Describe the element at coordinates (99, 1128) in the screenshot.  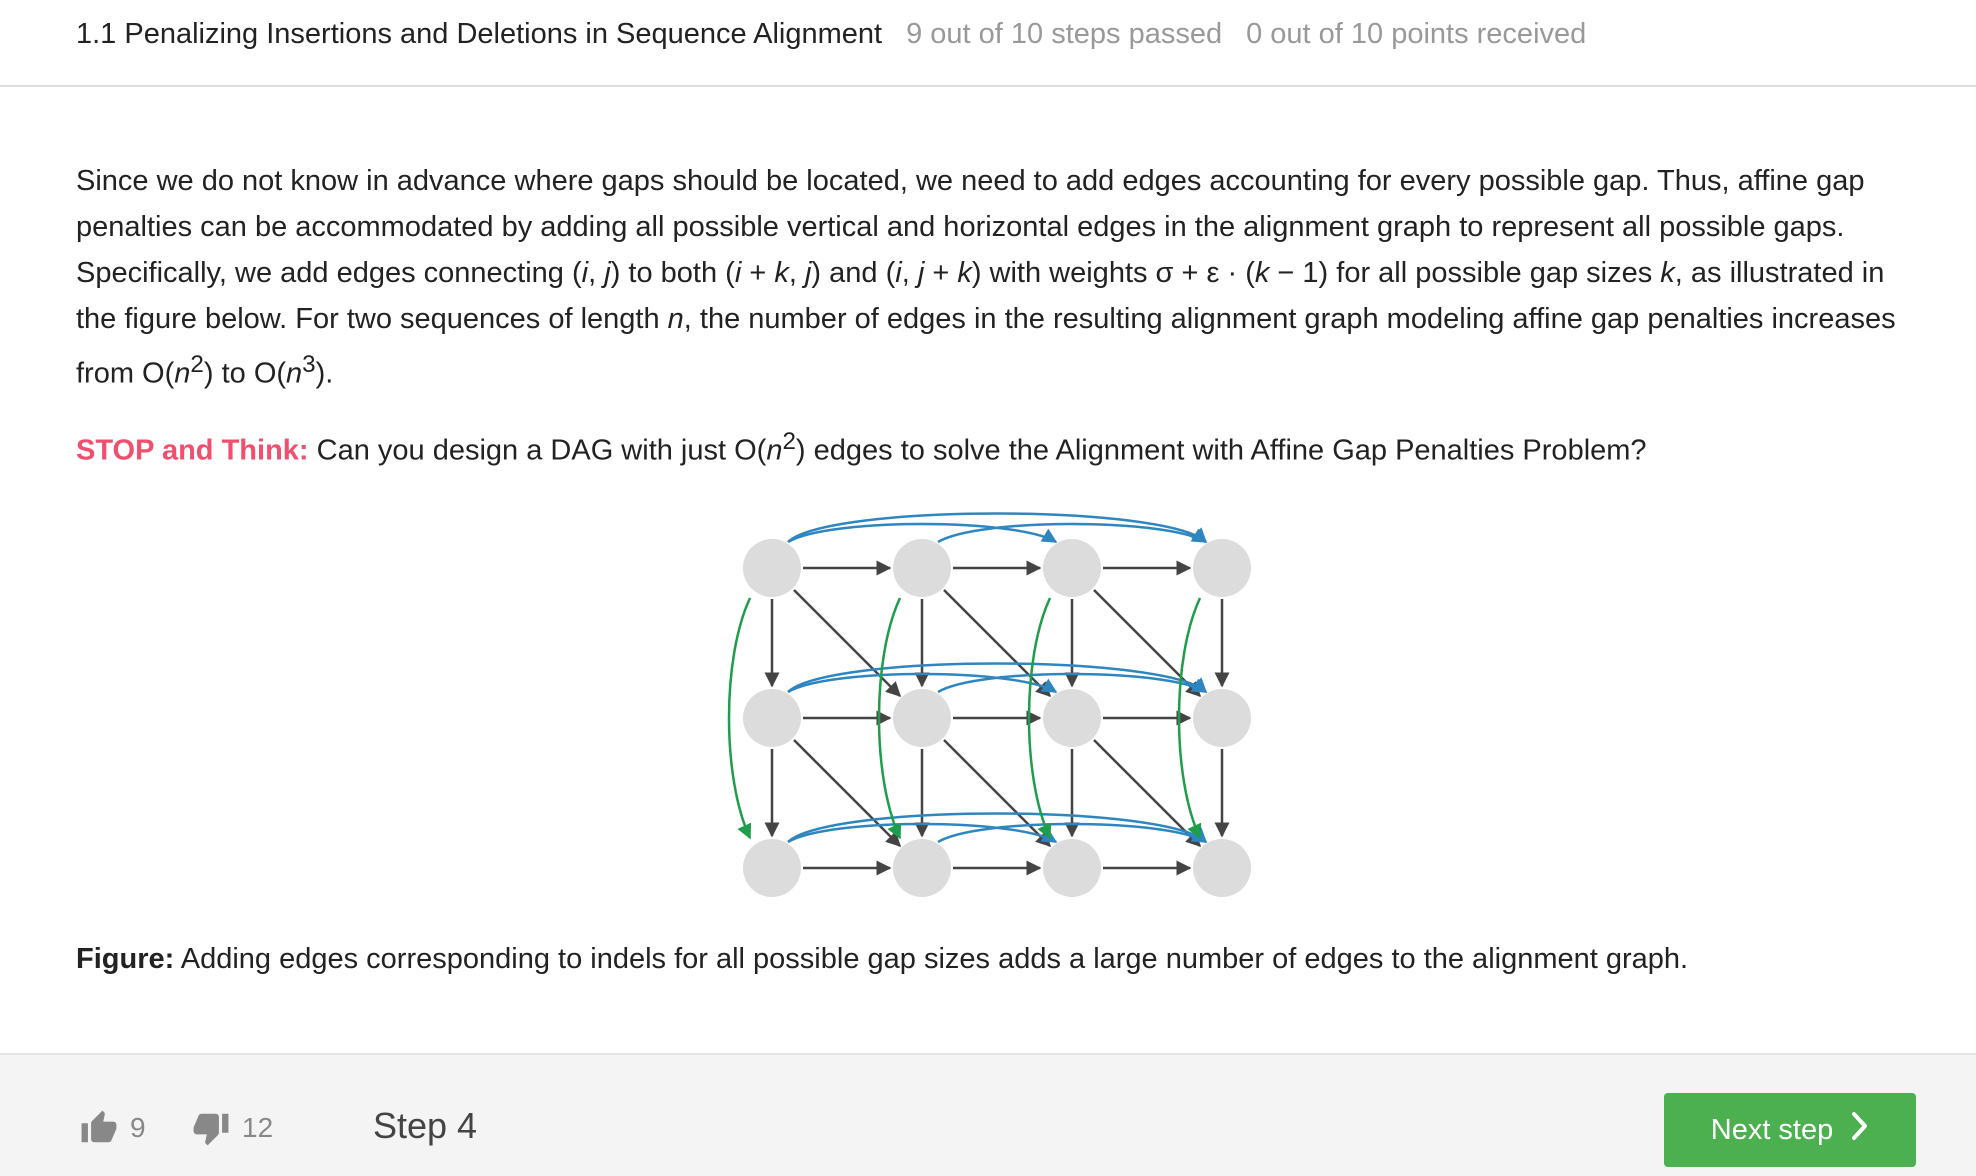
I see `thumbs-up-icon` at that location.